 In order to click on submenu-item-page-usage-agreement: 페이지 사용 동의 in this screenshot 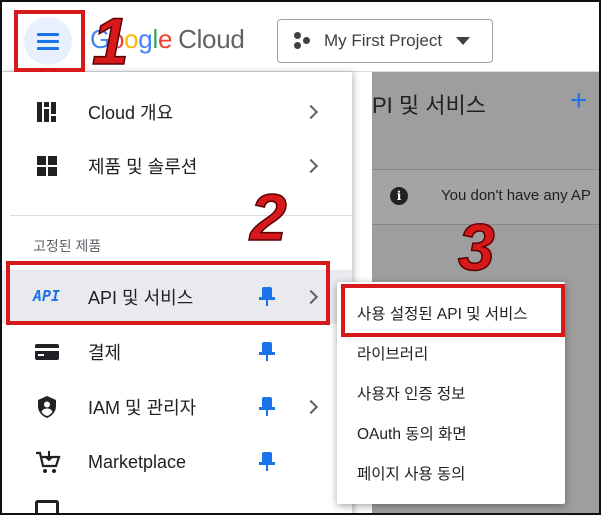, I will do `click(451, 473)`.